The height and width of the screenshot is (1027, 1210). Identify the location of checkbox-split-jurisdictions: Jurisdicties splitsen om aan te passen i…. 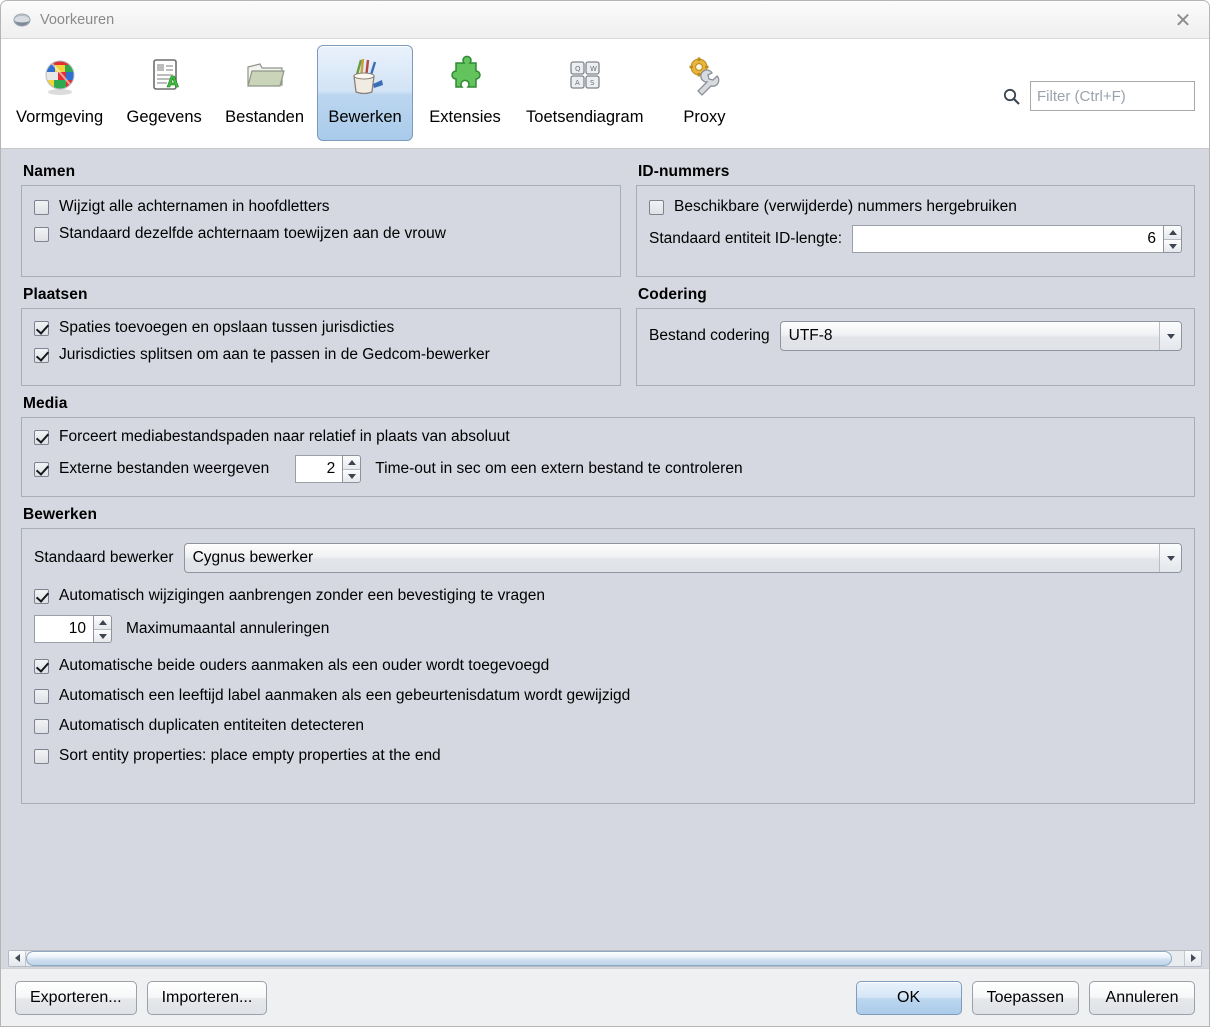
(321, 355).